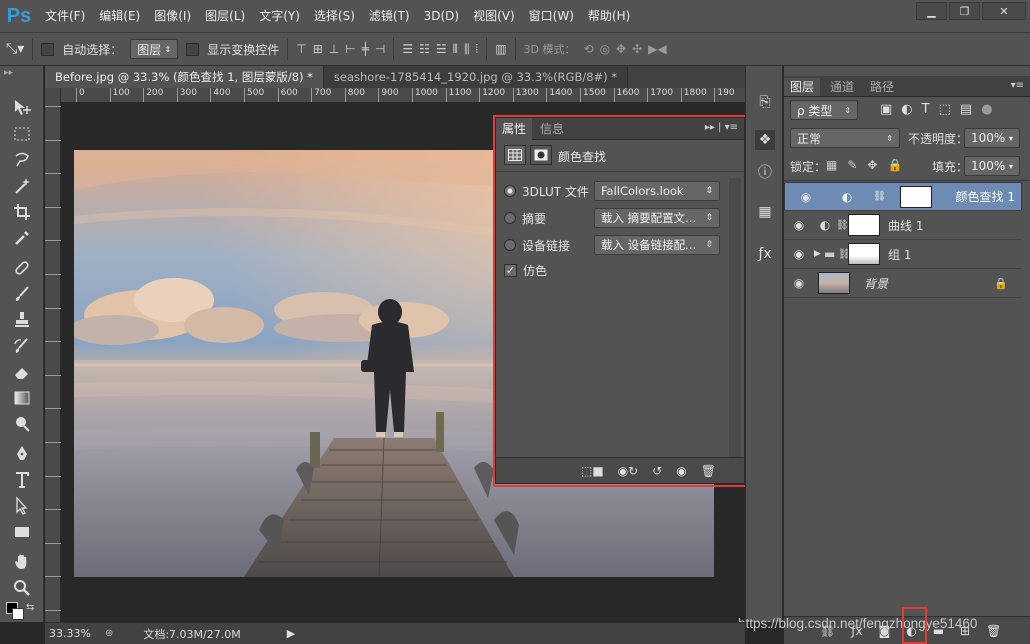  What do you see at coordinates (380, 49) in the screenshot?
I see `align-right-icon: ⊣` at bounding box center [380, 49].